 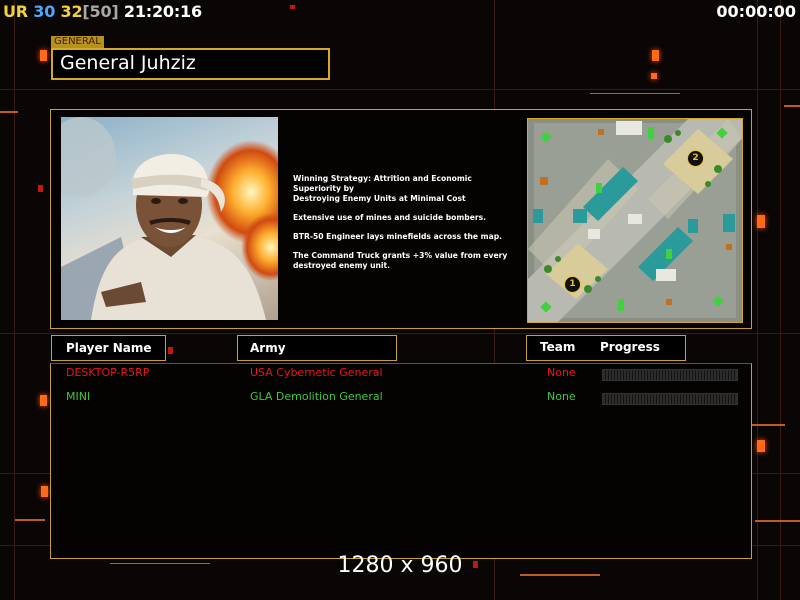 I want to click on resolution-label: 1280 x 960, so click(x=400, y=565).